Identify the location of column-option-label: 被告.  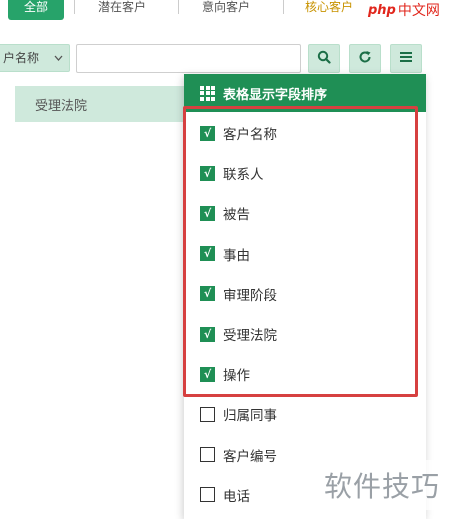
(236, 215).